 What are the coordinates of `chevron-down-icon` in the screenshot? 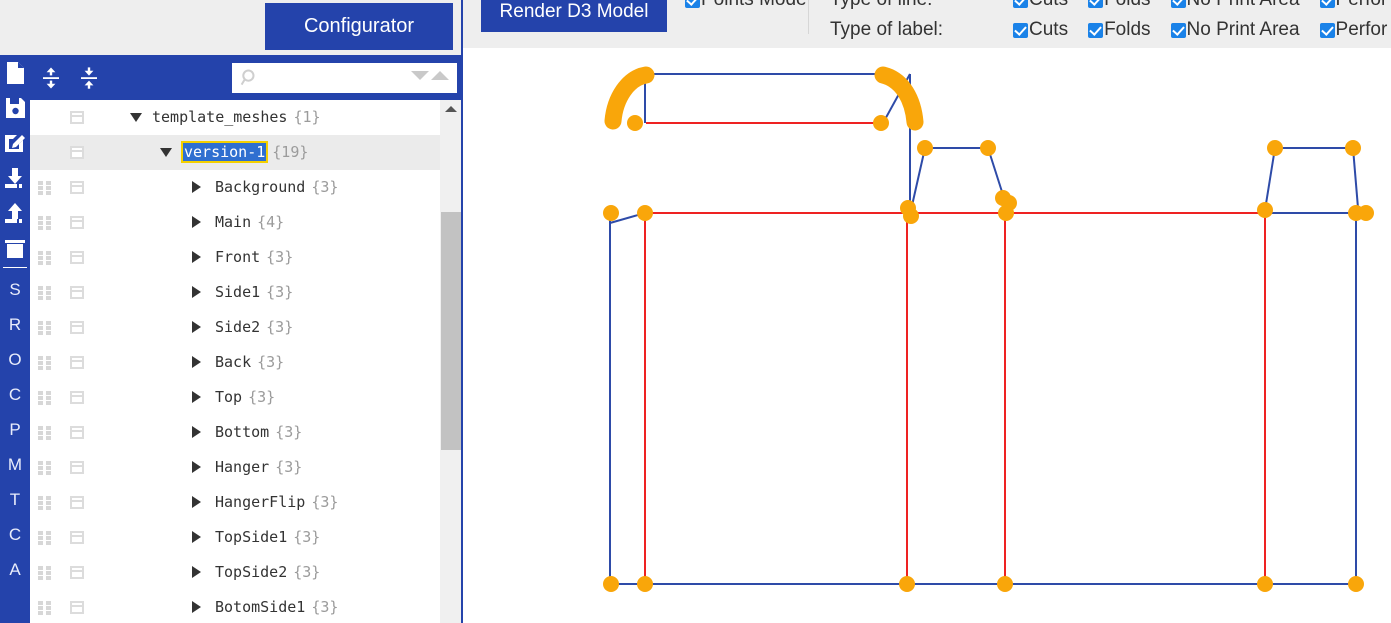 It's located at (420, 75).